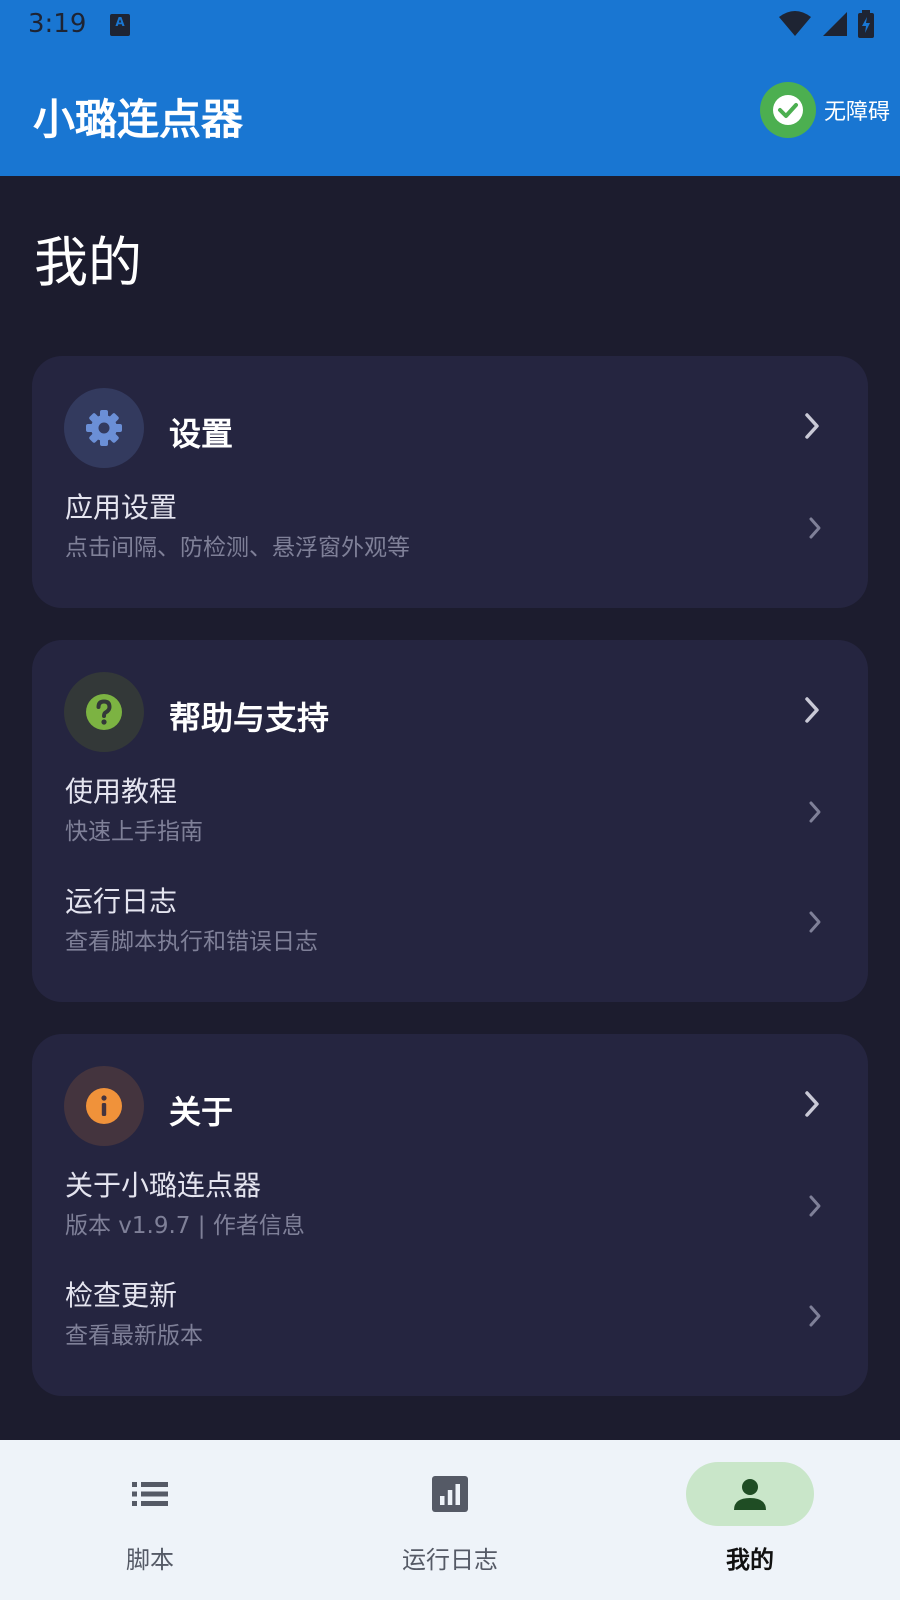 This screenshot has height=1600, width=900. Describe the element at coordinates (150, 1560) in the screenshot. I see `nav-label: 脚本` at that location.